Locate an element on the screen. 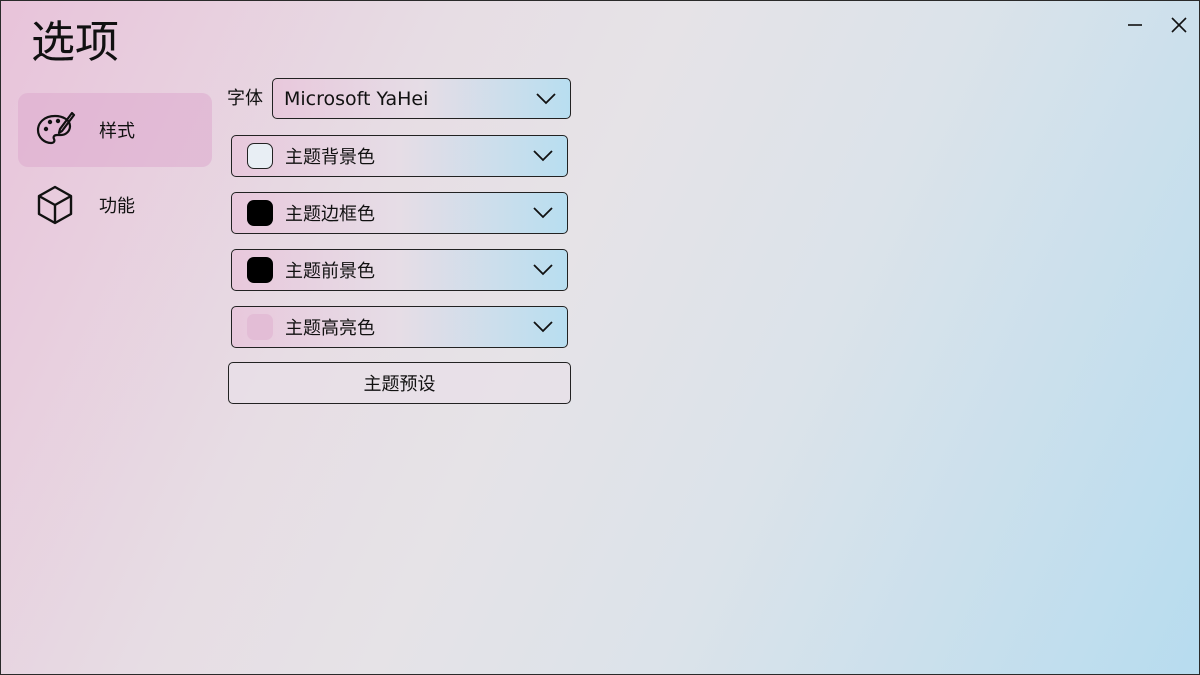 The image size is (1200, 675). theme-border-color-select: 主题边框色 is located at coordinates (399, 213).